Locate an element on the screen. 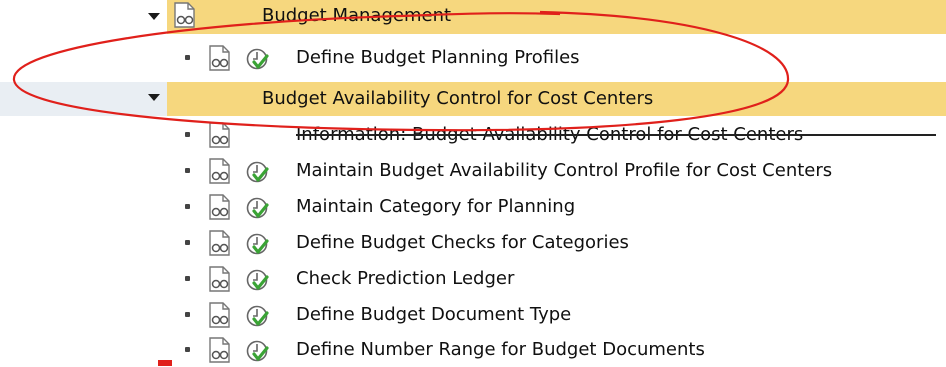 The width and height of the screenshot is (946, 367). header-label: Budget Management is located at coordinates (356, 16).